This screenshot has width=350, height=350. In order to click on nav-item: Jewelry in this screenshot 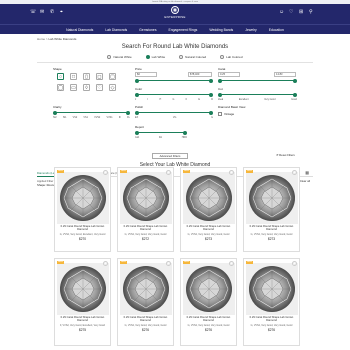, I will do `click(251, 30)`.